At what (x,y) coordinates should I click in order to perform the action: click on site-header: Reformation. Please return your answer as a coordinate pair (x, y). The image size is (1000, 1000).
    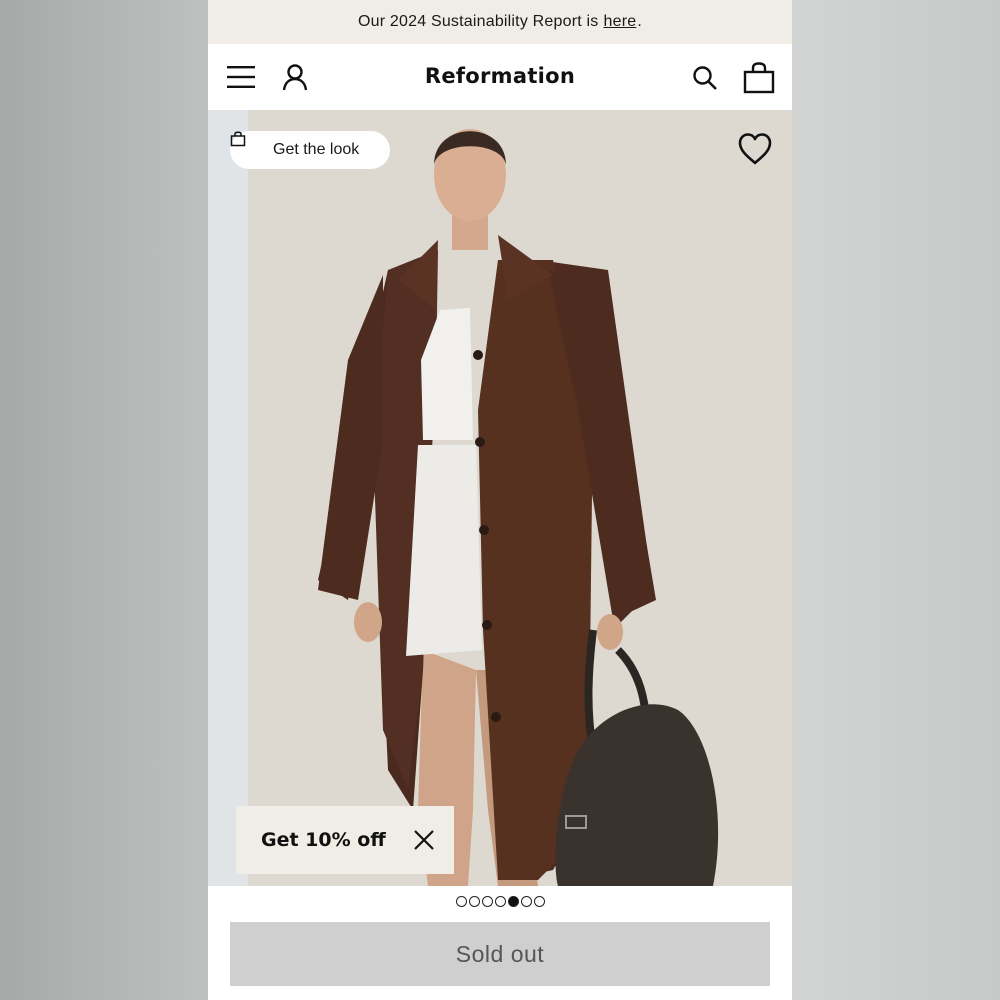
    Looking at the image, I should click on (500, 77).